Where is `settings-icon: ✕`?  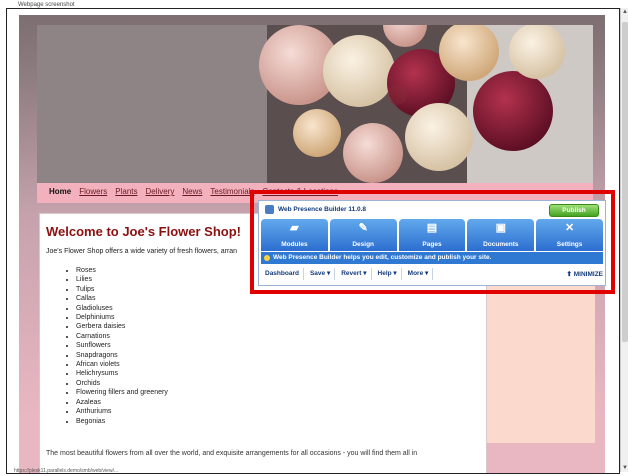 settings-icon: ✕ is located at coordinates (569, 228).